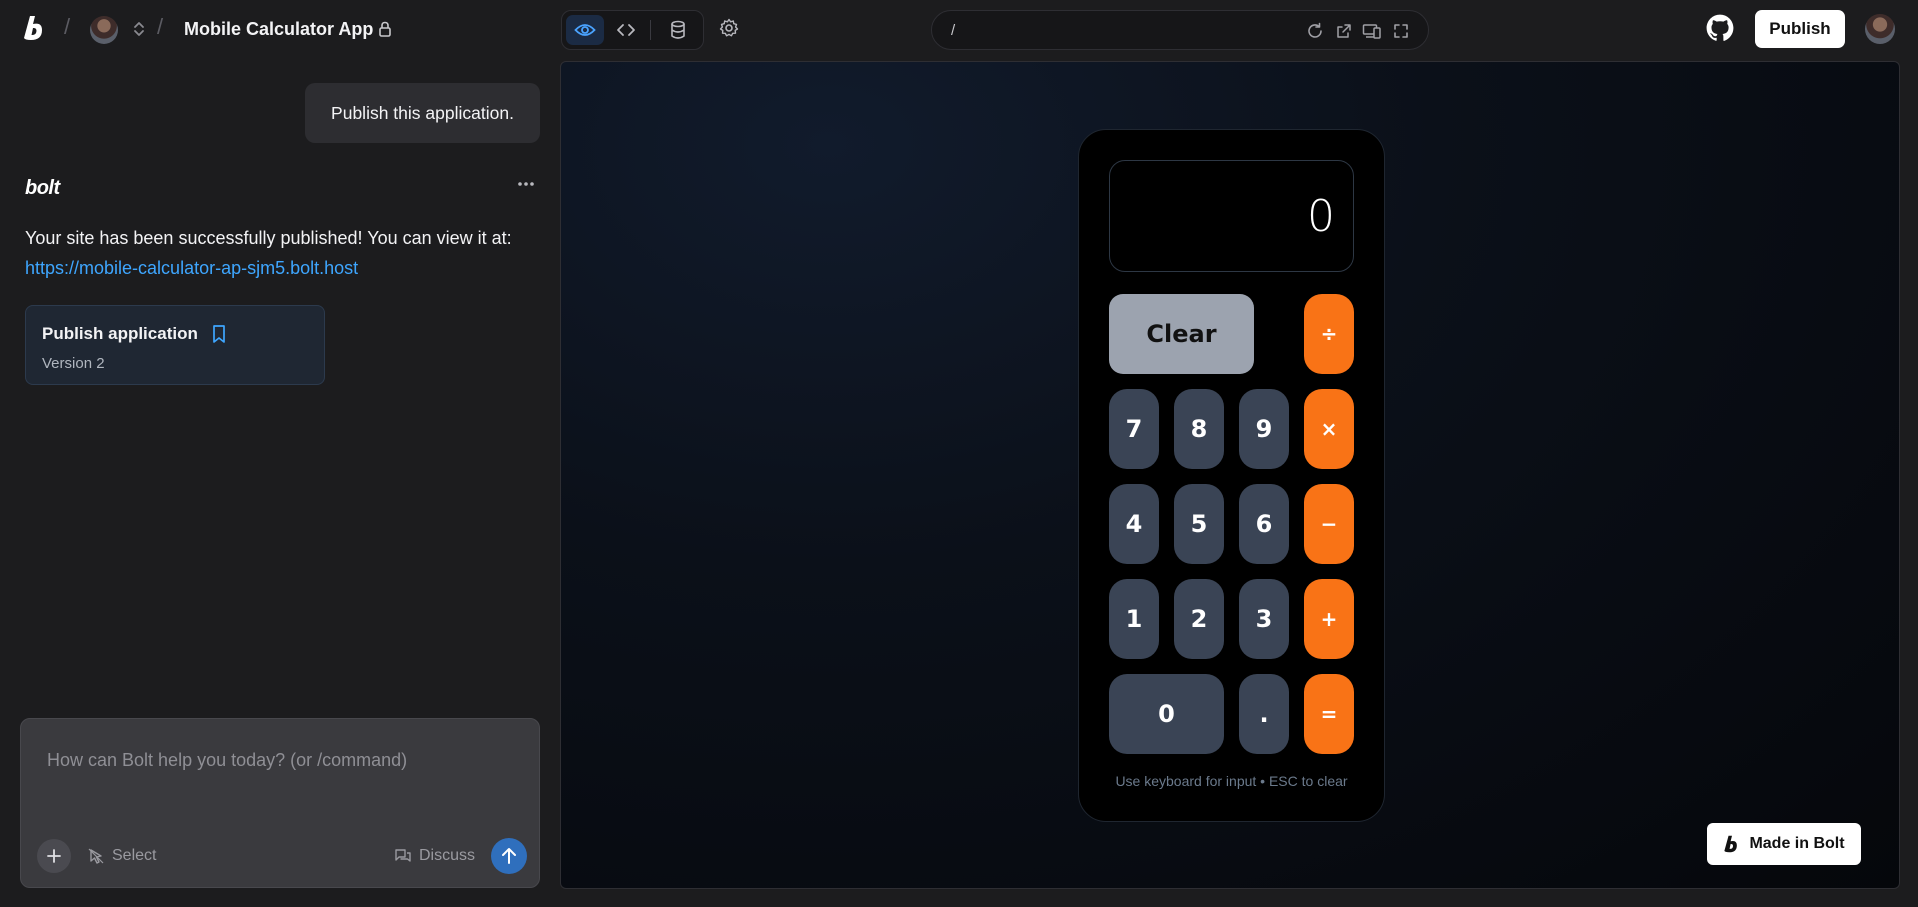 Image resolution: width=1918 pixels, height=907 pixels. I want to click on fullscreen-icon, so click(1401, 31).